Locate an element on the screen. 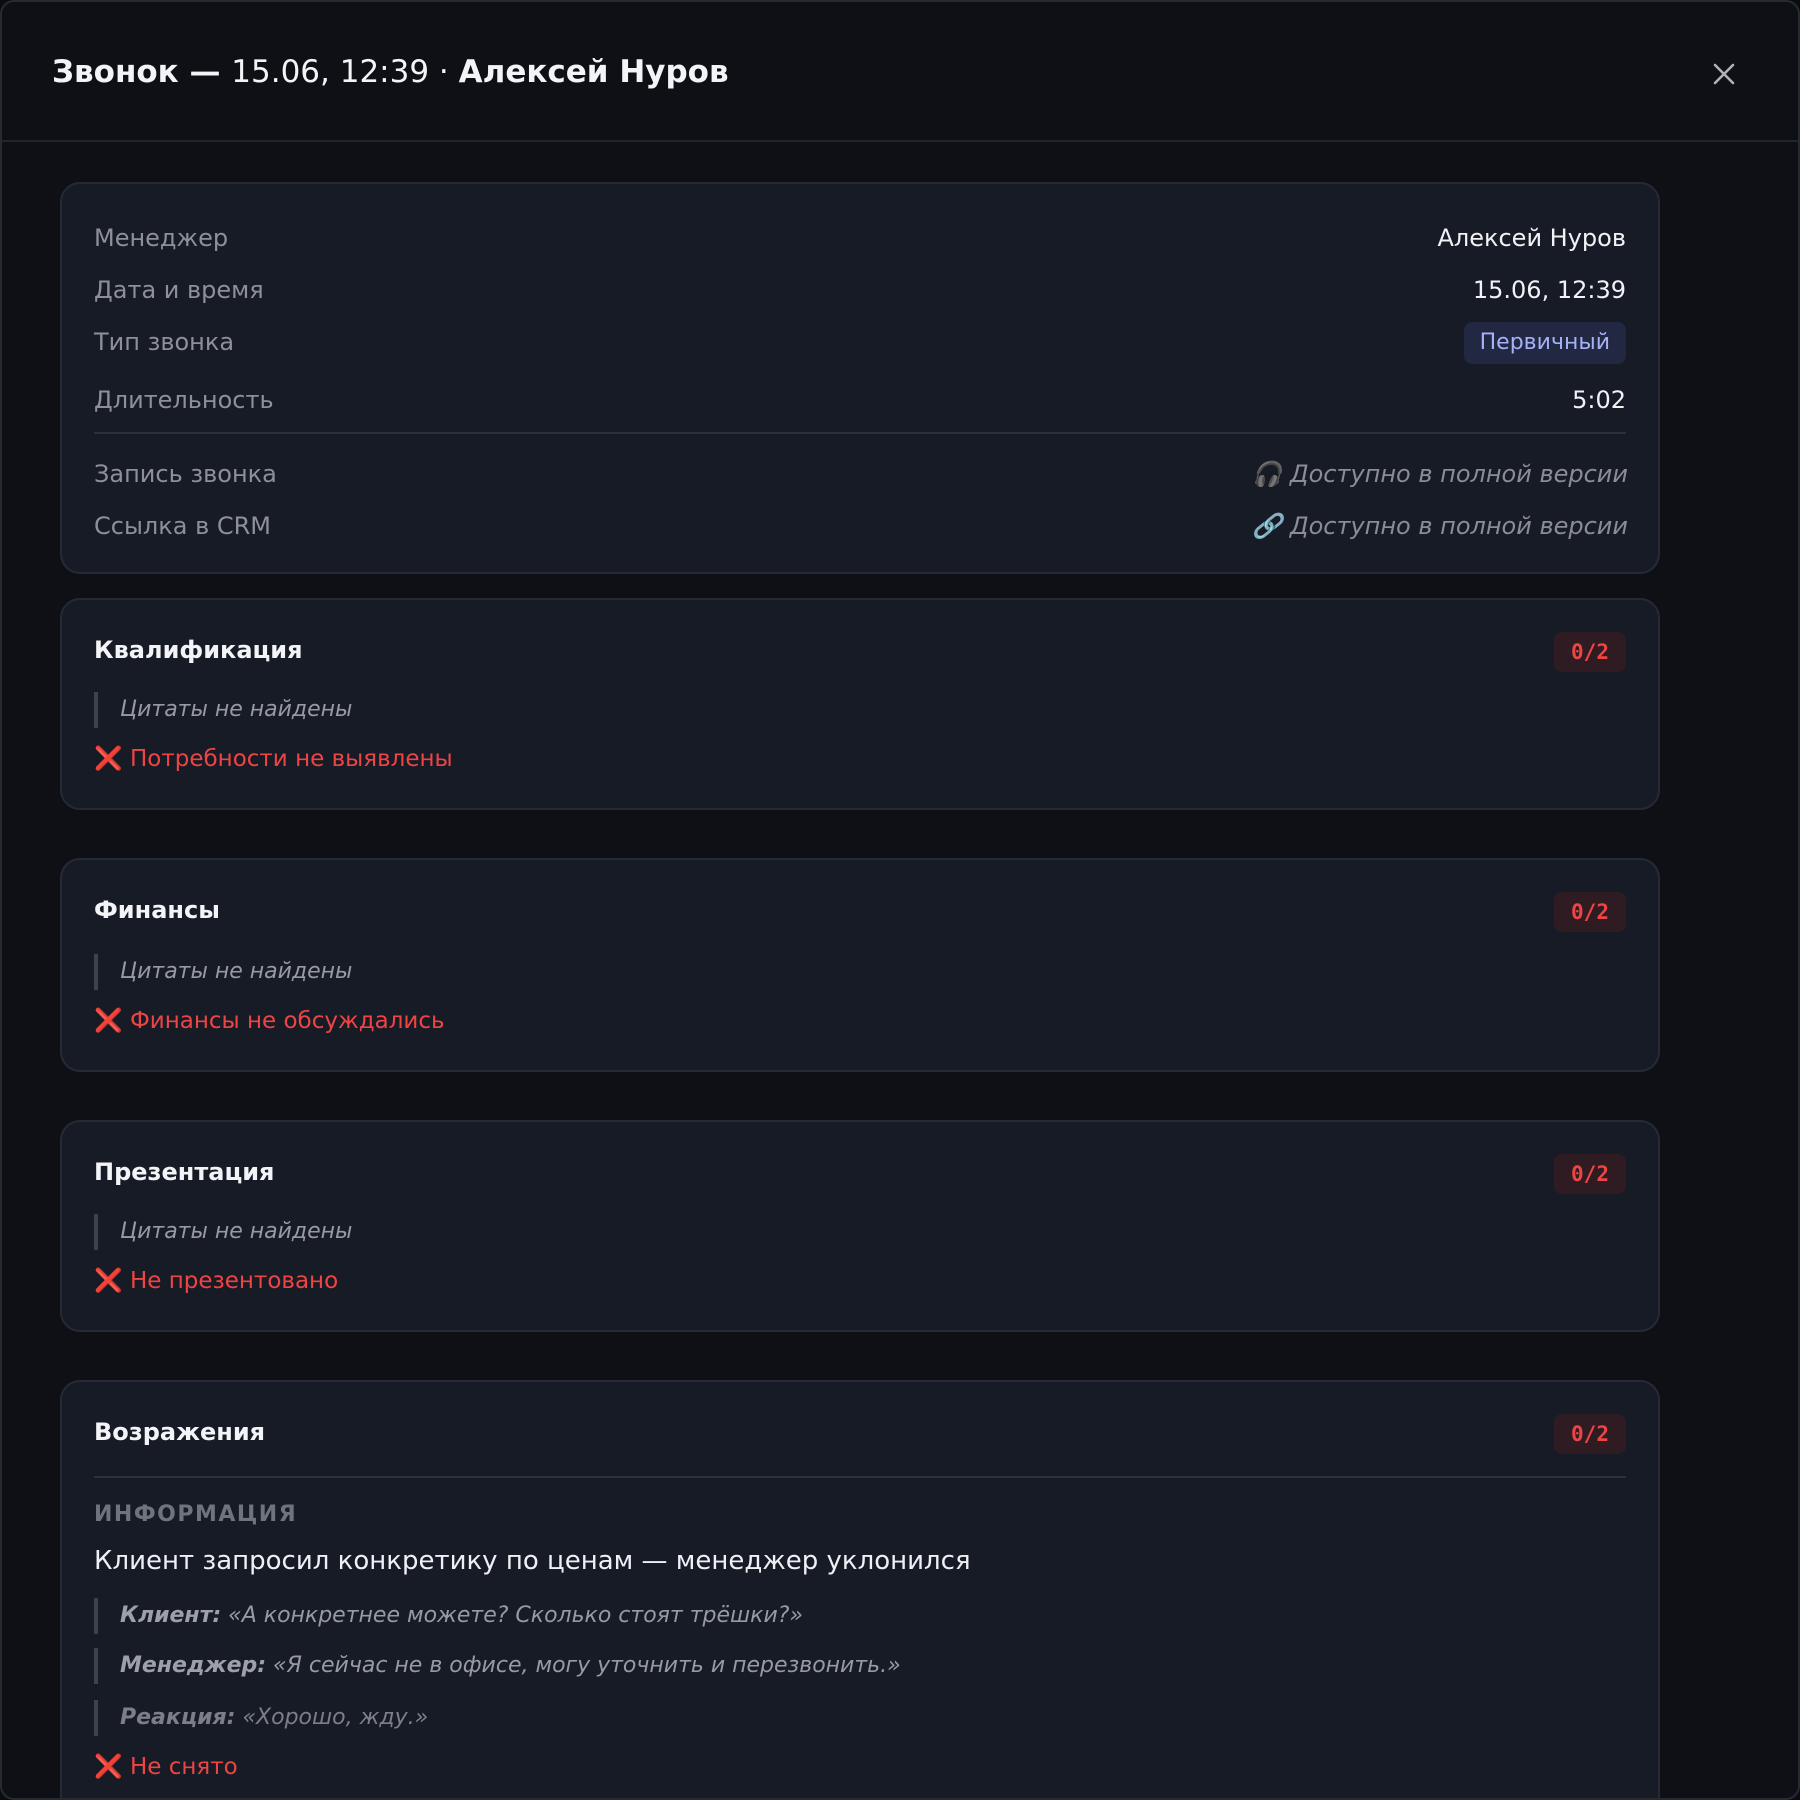  quote-text: «Хорошо, жду.» is located at coordinates (332, 1717).